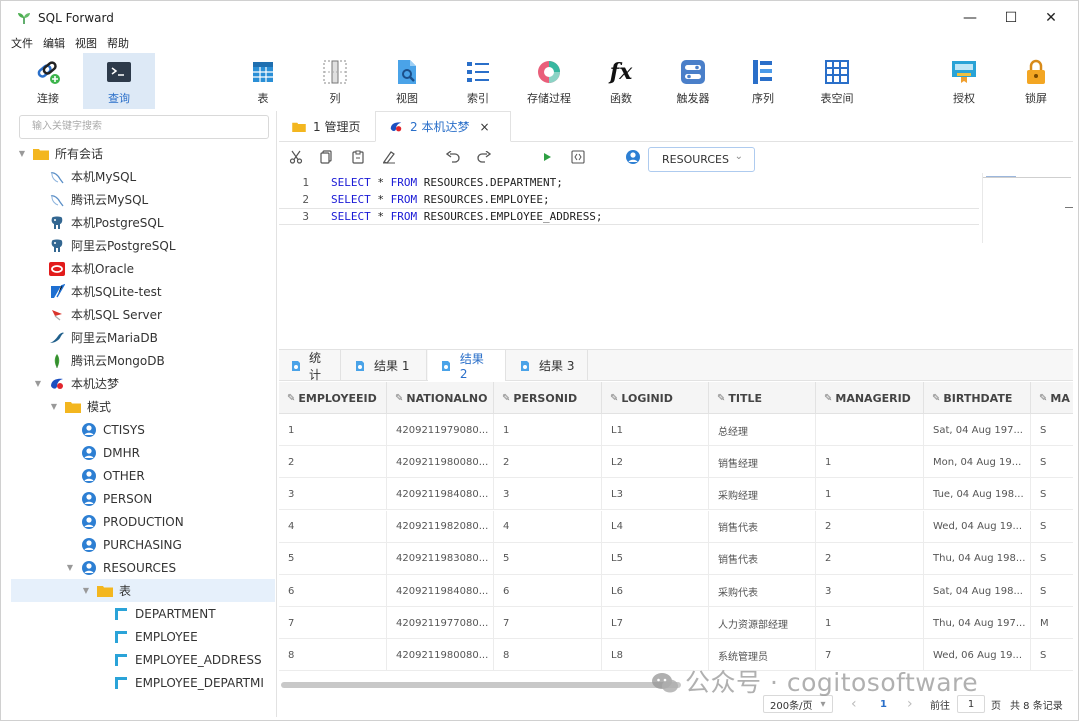  What do you see at coordinates (113, 429) in the screenshot?
I see `tree-node-schema: CTISYS` at bounding box center [113, 429].